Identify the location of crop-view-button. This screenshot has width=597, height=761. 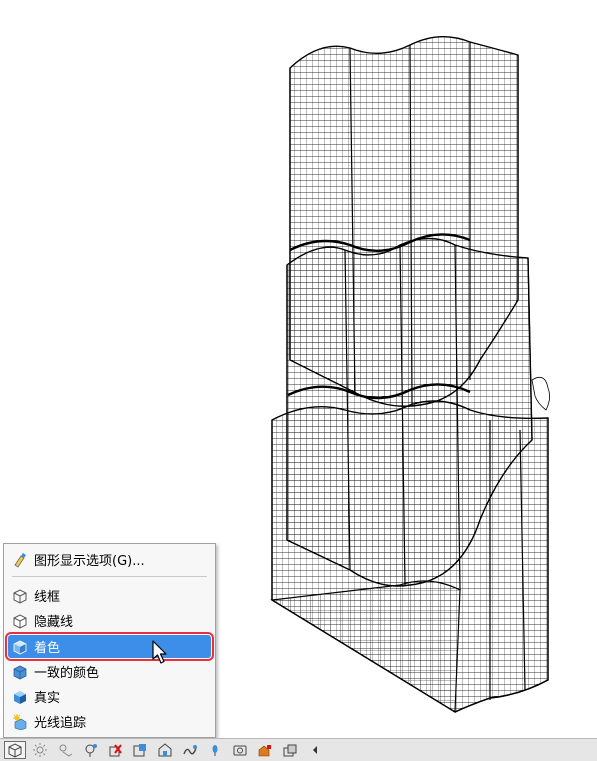
(240, 750).